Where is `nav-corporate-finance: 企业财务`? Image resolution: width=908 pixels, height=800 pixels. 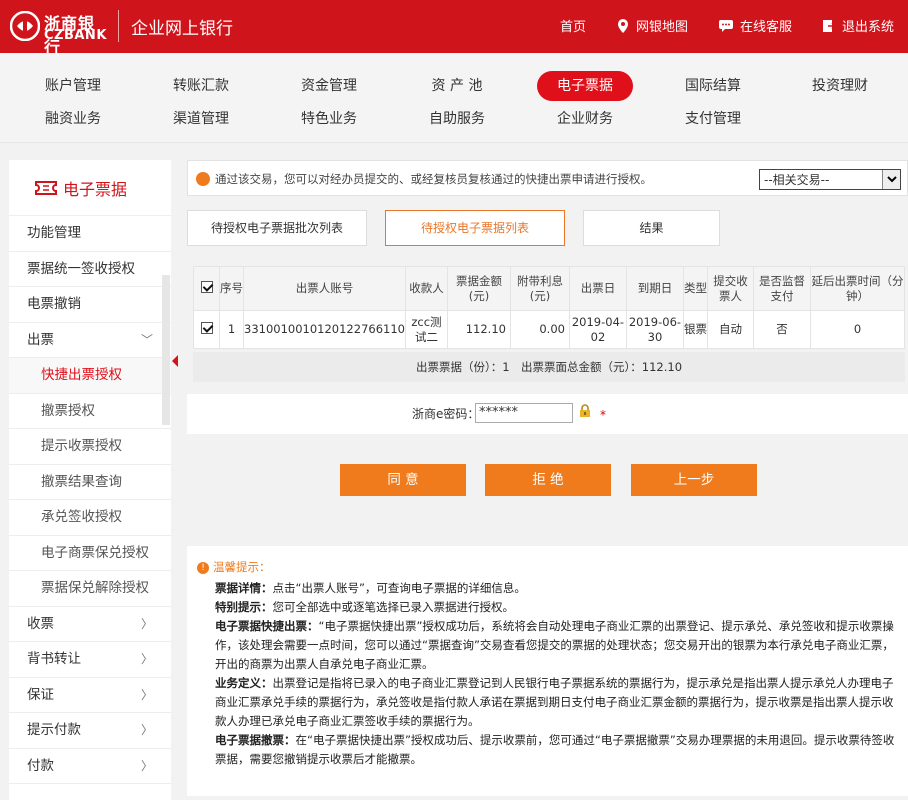
nav-corporate-finance: 企业财务 is located at coordinates (585, 119).